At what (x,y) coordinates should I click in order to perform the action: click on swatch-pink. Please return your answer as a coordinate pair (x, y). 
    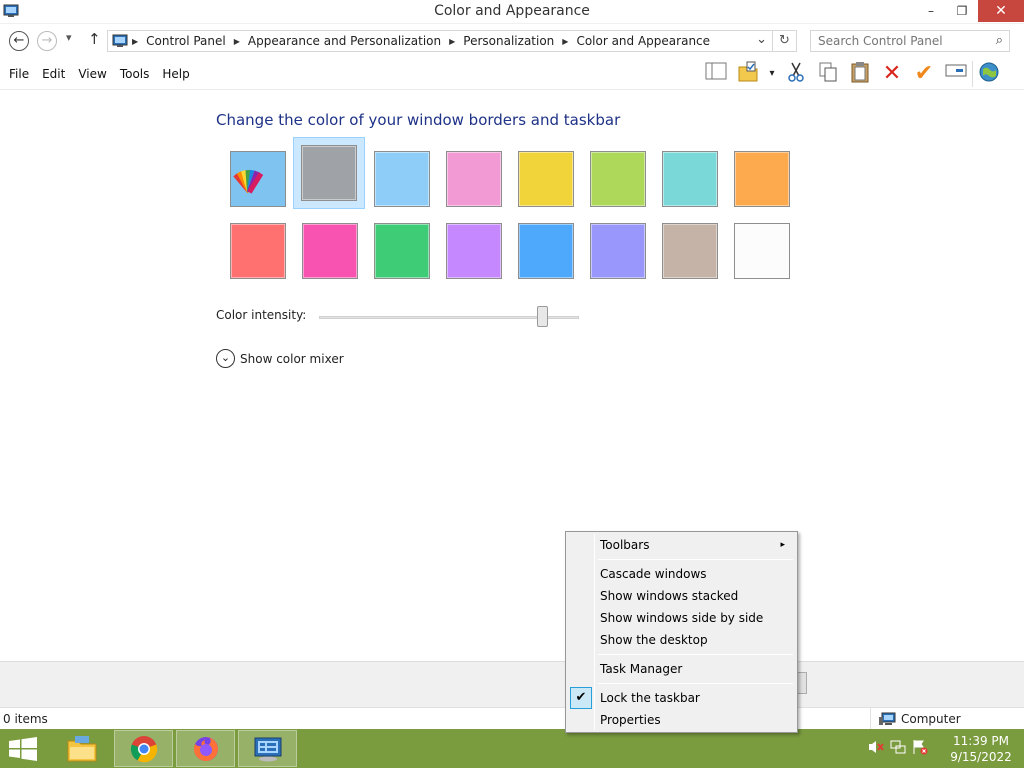
    Looking at the image, I should click on (331, 252).